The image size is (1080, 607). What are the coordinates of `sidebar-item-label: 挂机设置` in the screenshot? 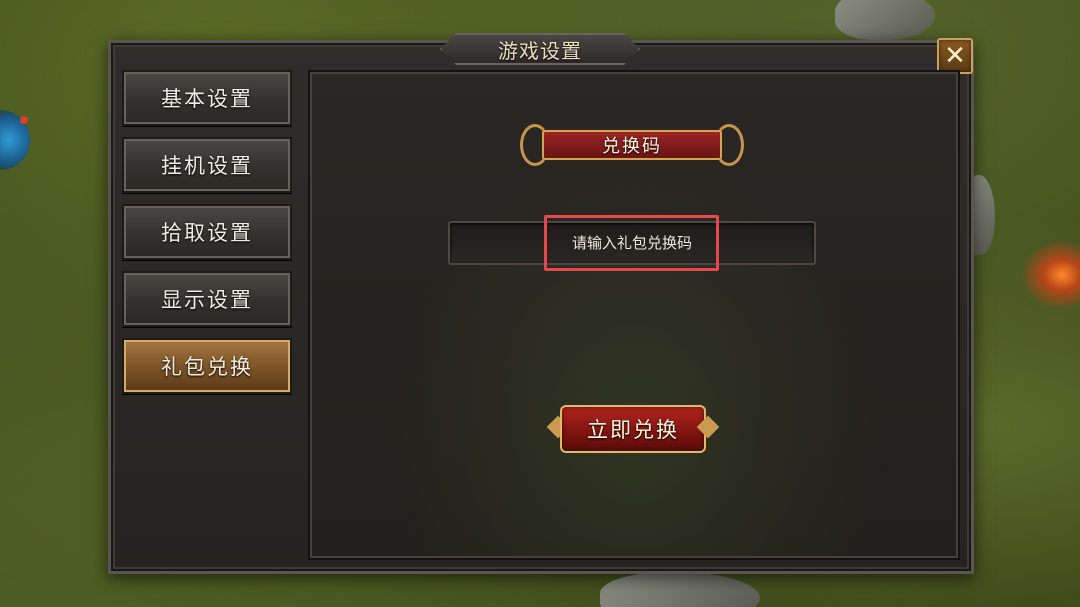 It's located at (207, 166).